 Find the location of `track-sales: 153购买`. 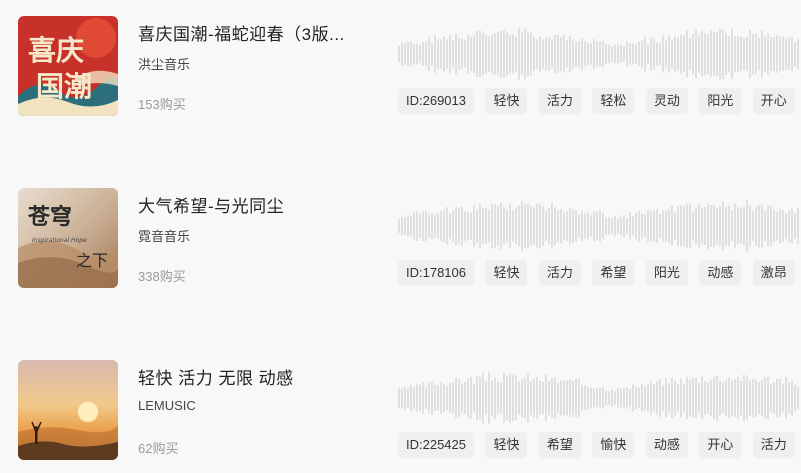

track-sales: 153购买 is located at coordinates (162, 104).